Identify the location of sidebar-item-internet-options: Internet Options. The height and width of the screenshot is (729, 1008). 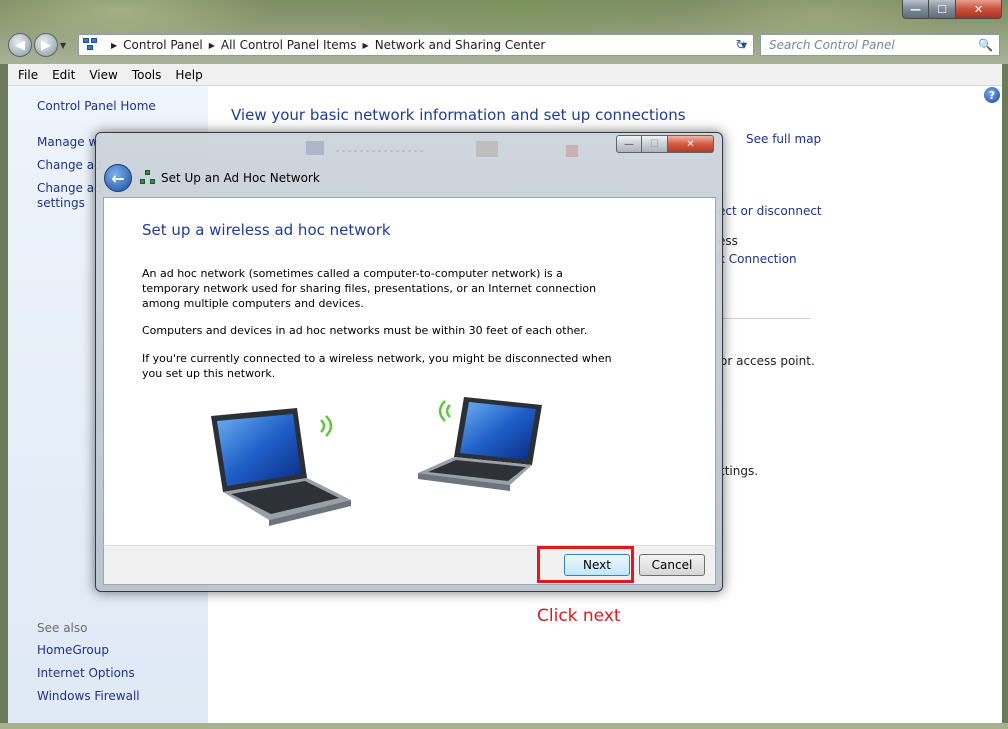
(86, 673).